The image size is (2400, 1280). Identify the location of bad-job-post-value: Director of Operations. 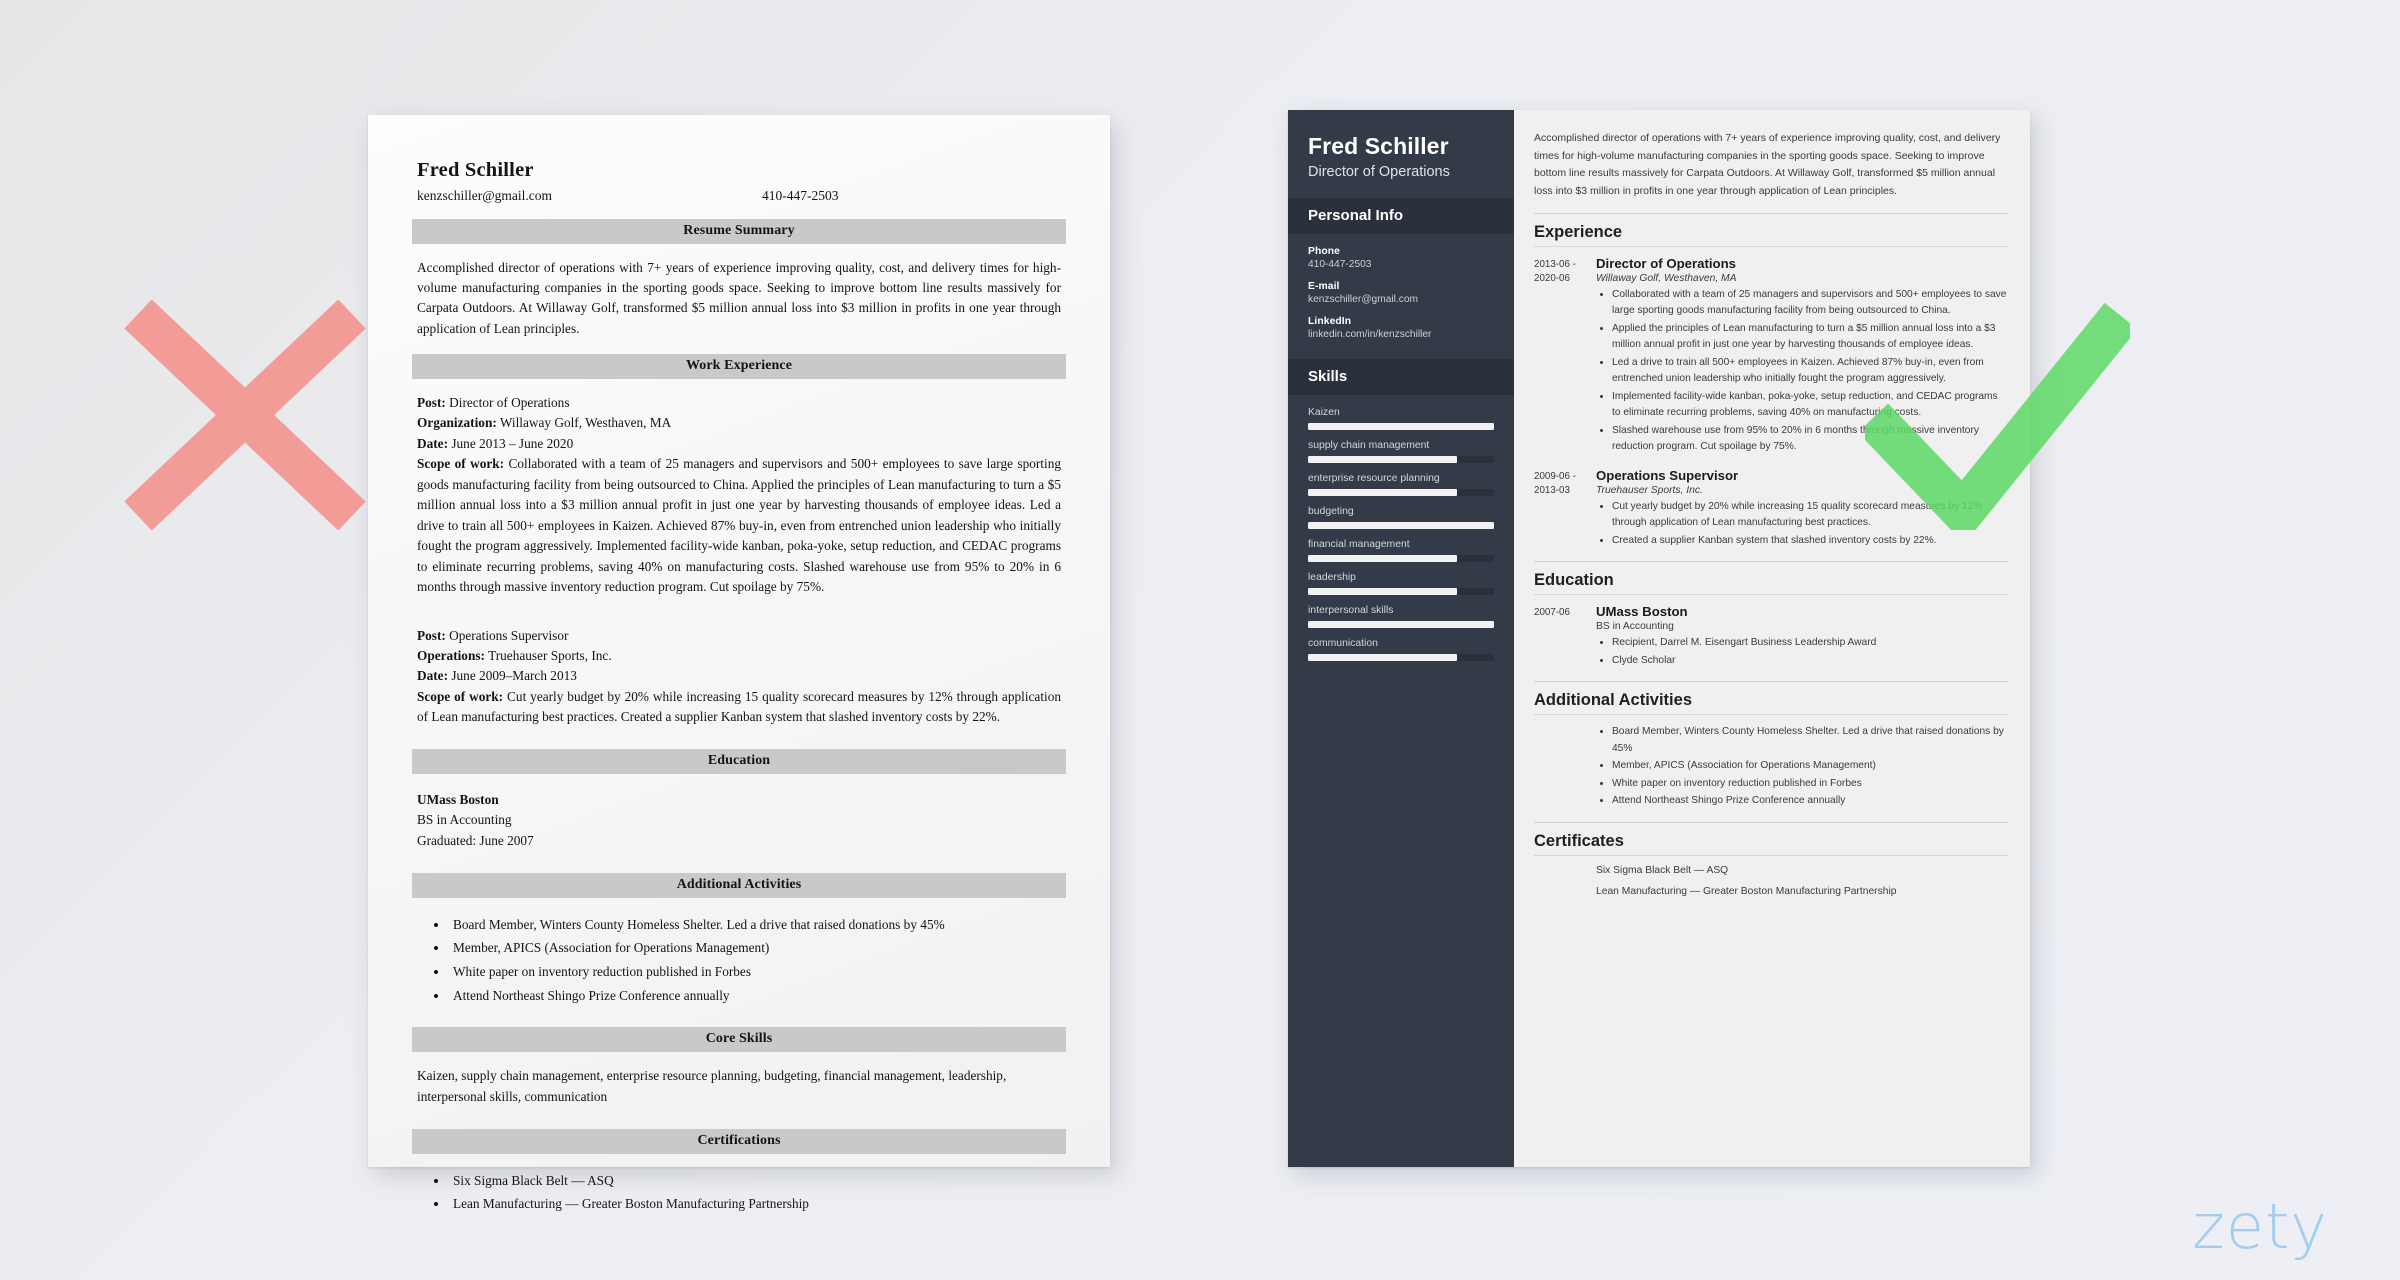
(509, 402).